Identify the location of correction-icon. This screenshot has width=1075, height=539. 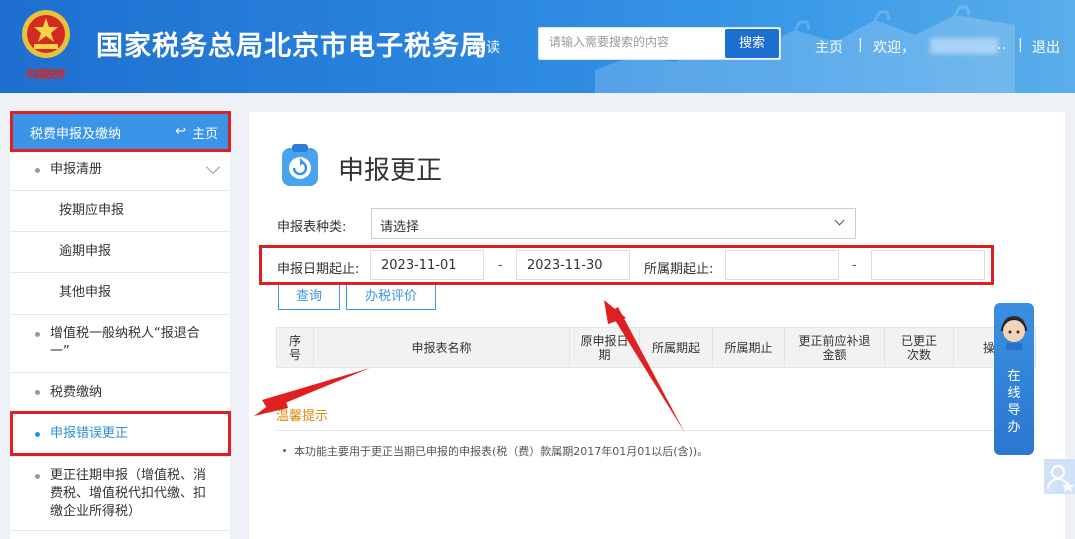
(300, 165).